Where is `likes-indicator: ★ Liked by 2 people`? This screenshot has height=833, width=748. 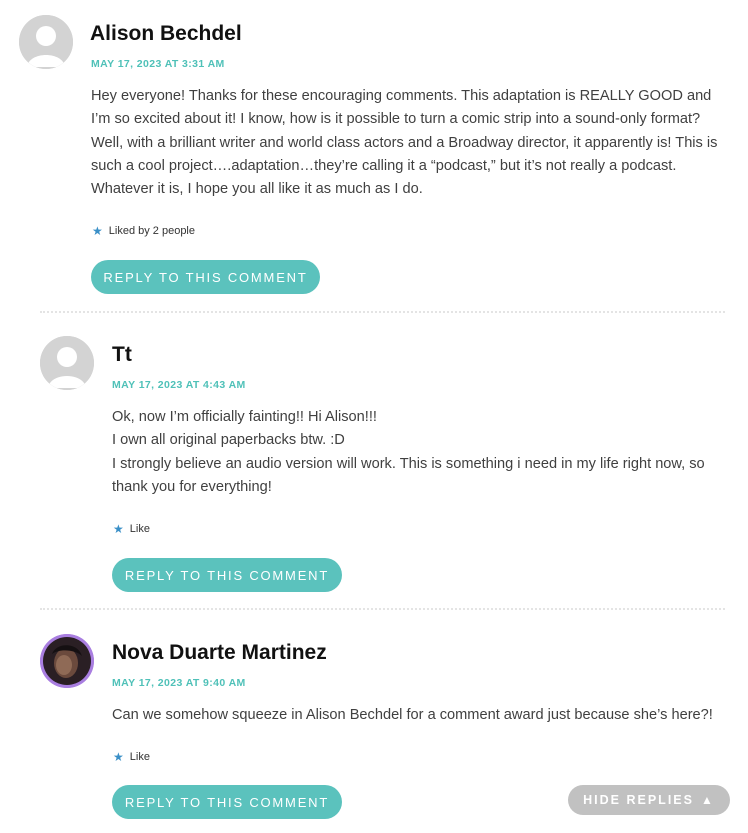
likes-indicator: ★ Liked by 2 people is located at coordinates (143, 230).